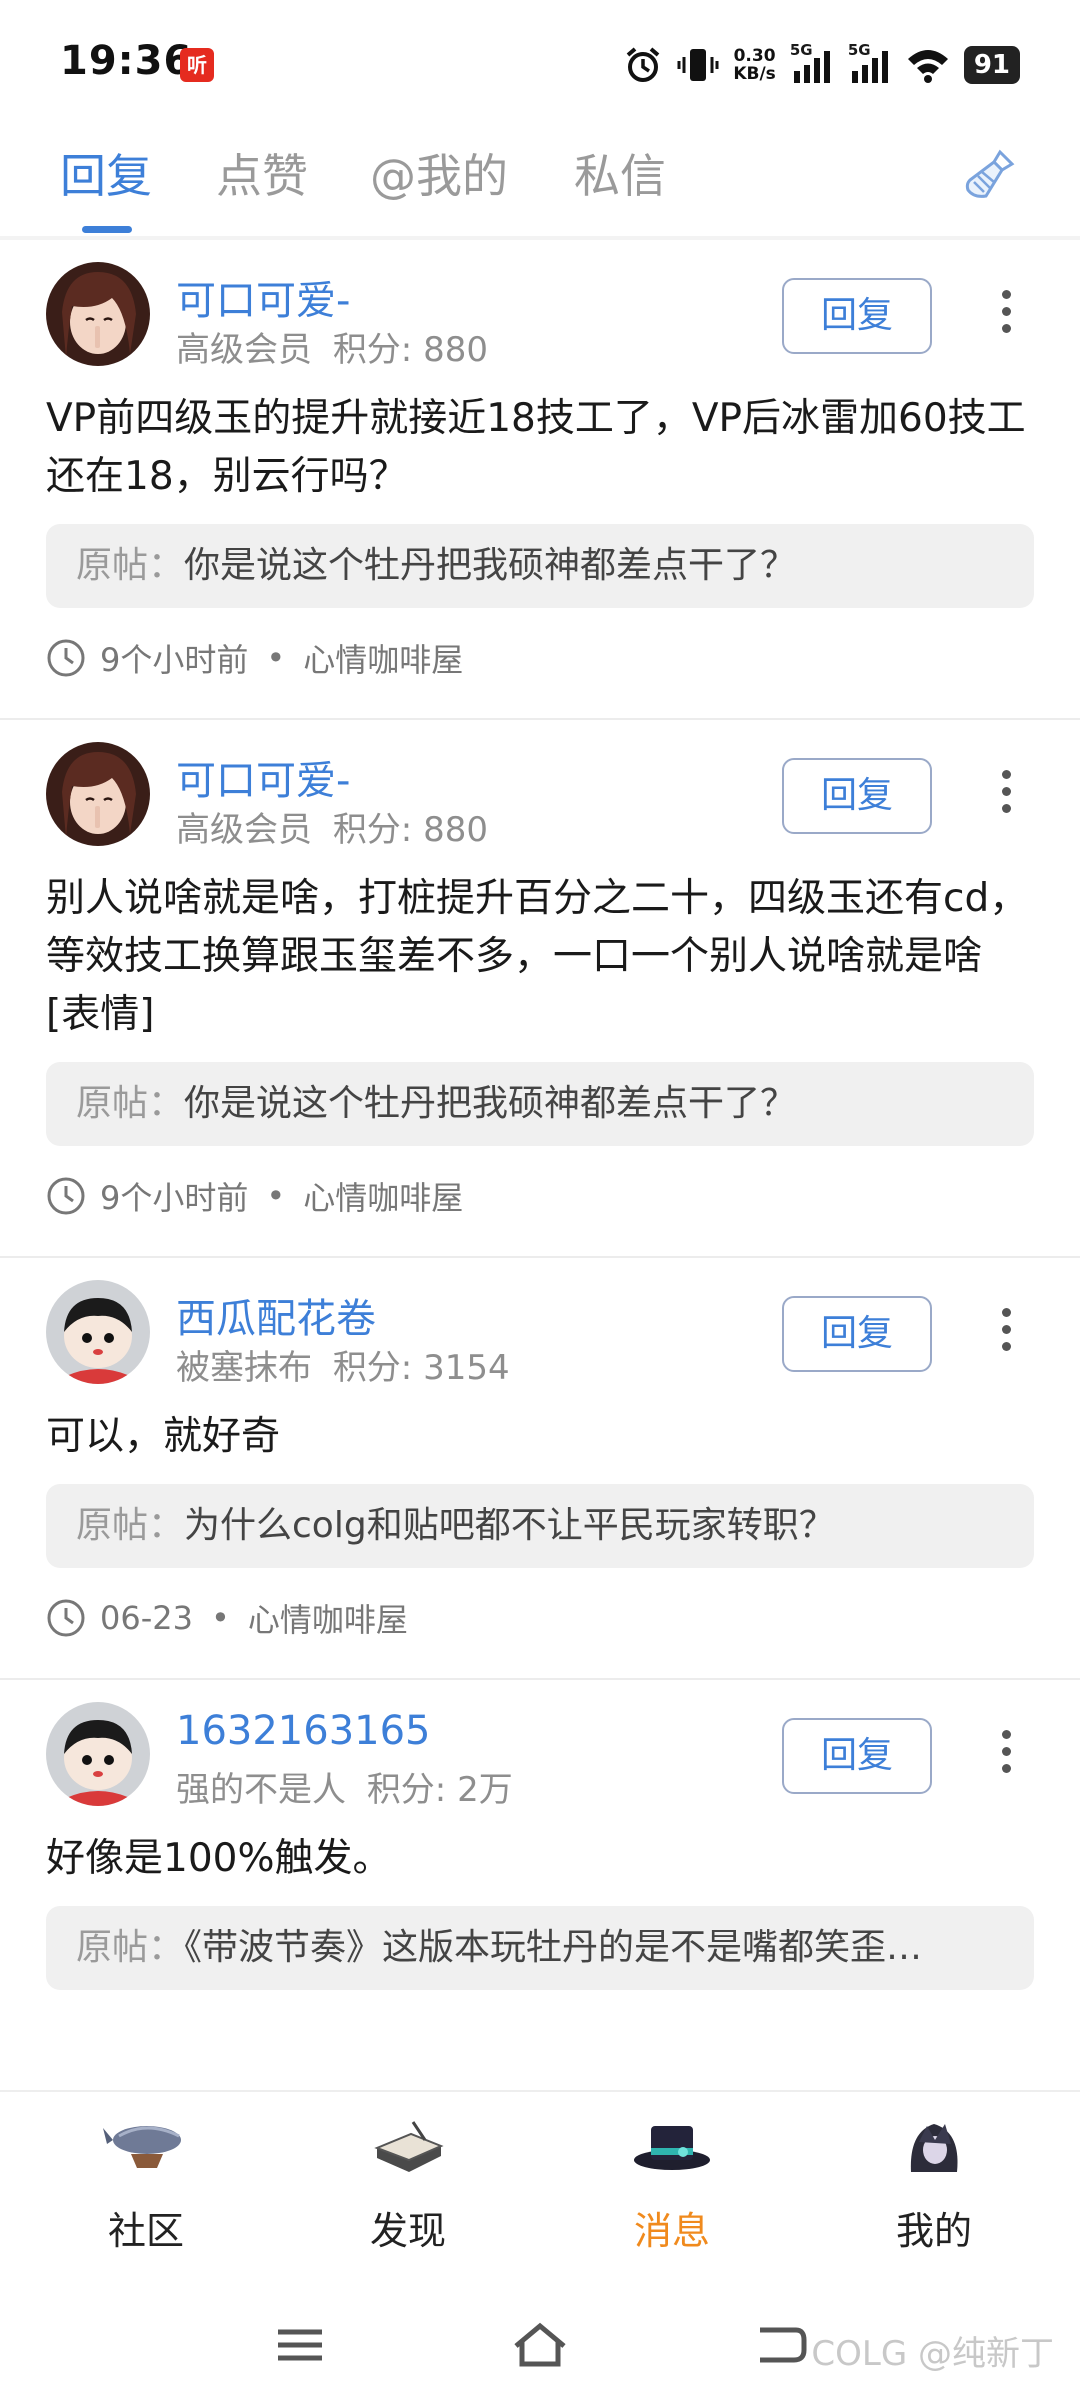  I want to click on signal-1: 5G, so click(812, 63).